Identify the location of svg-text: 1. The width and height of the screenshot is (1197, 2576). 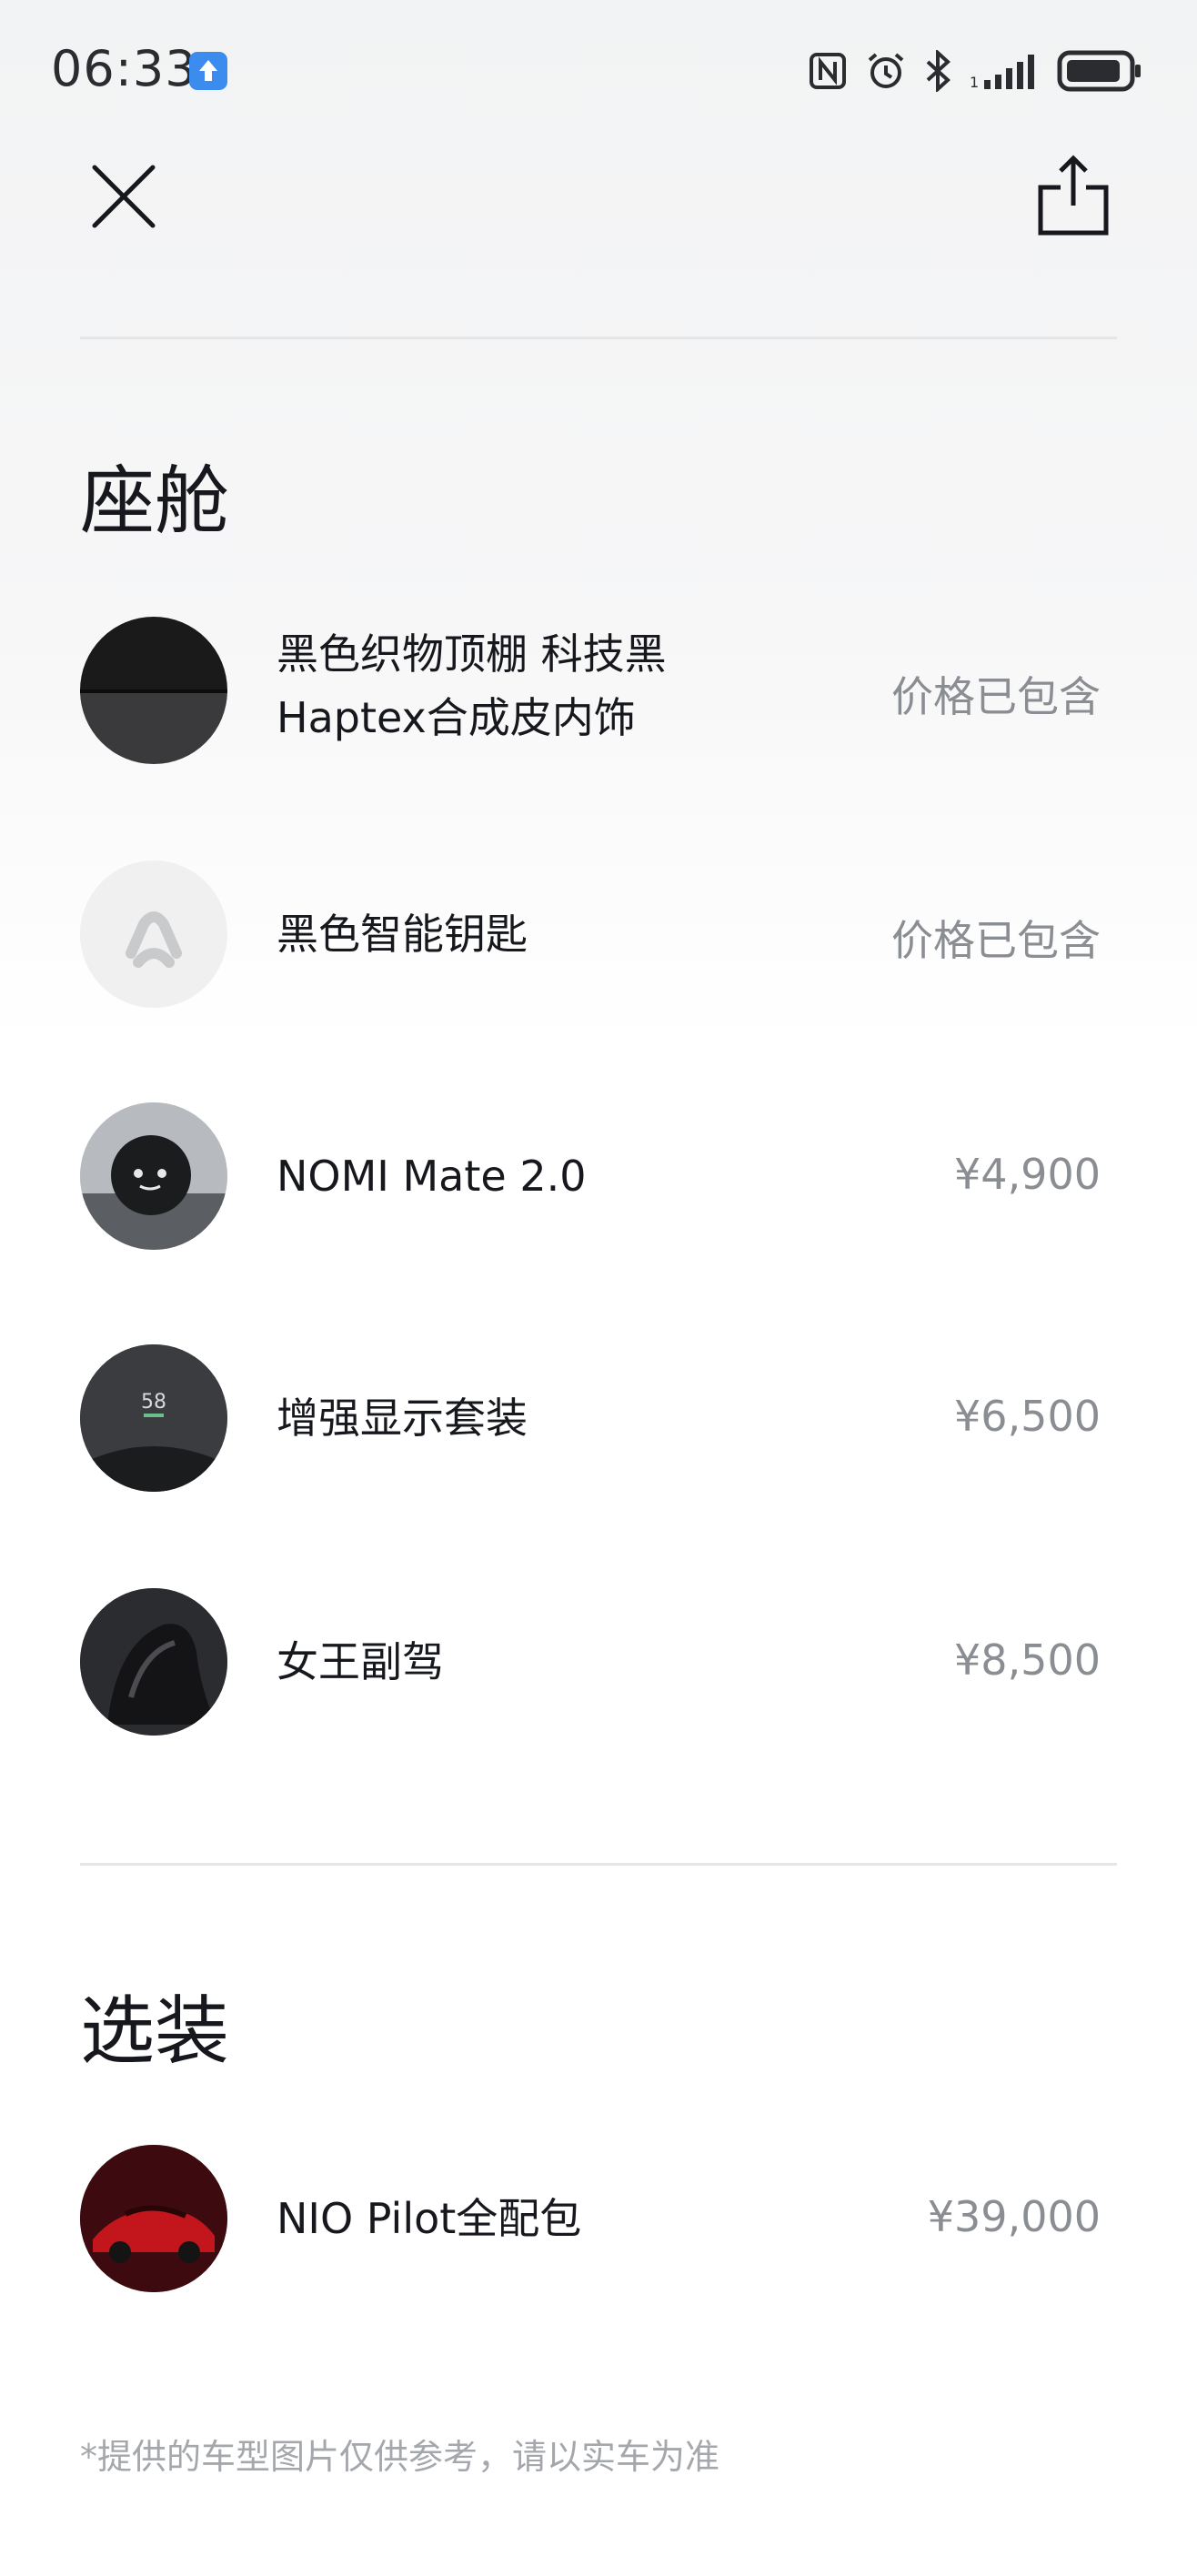
(974, 81).